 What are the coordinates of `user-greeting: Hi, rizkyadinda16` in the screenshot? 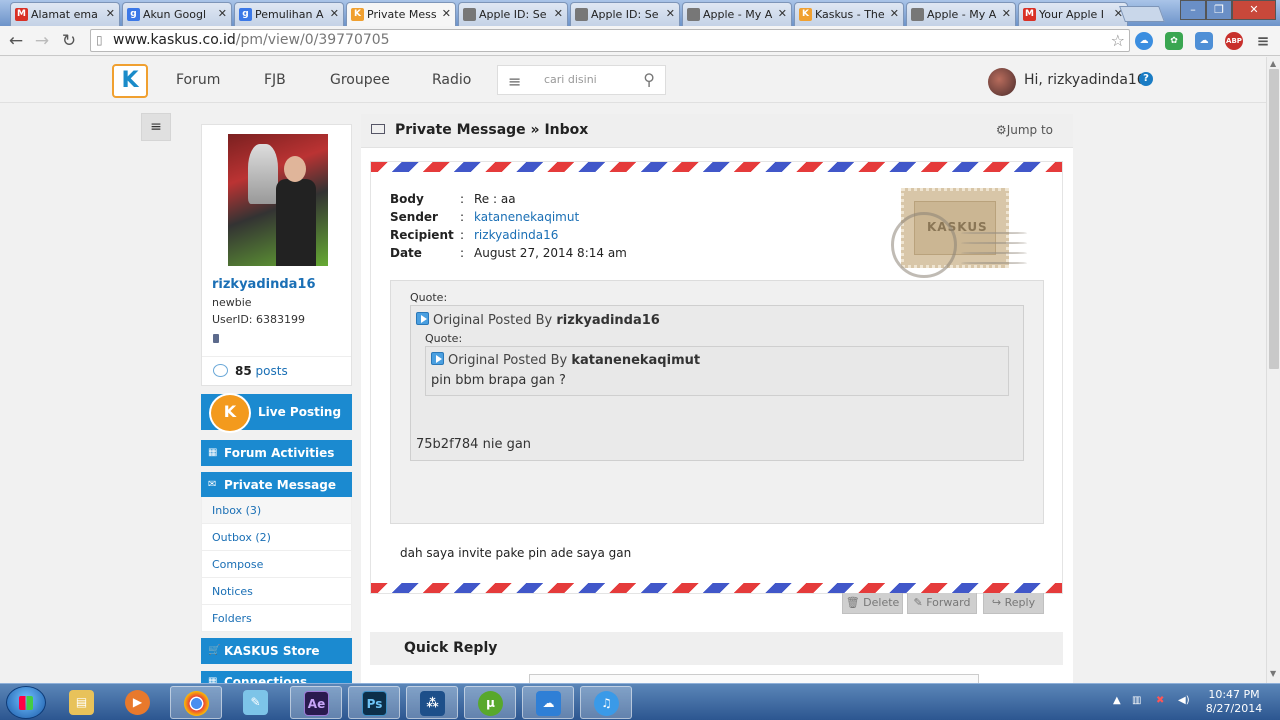 It's located at (1085, 80).